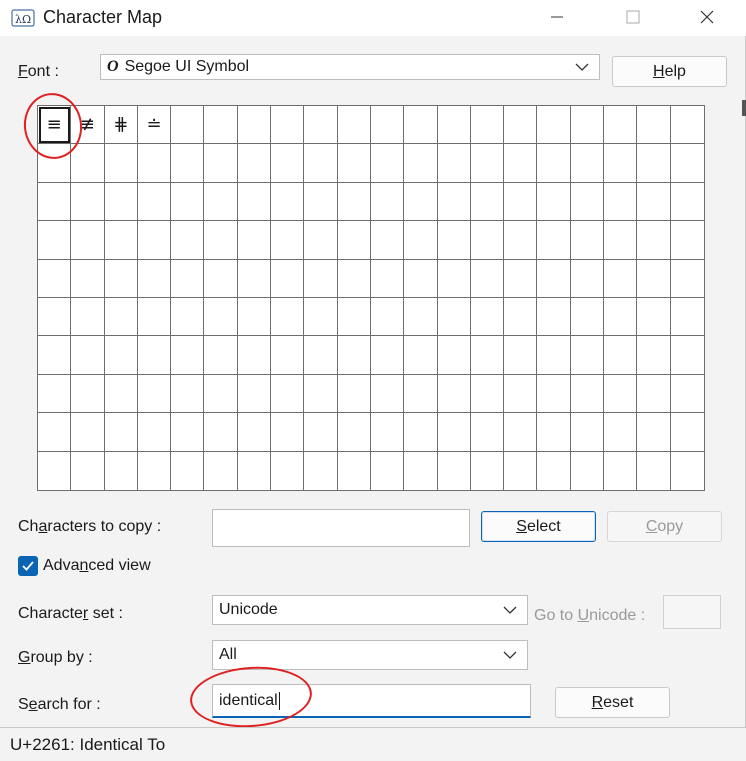  I want to click on character-cell: ⋕, so click(121, 125).